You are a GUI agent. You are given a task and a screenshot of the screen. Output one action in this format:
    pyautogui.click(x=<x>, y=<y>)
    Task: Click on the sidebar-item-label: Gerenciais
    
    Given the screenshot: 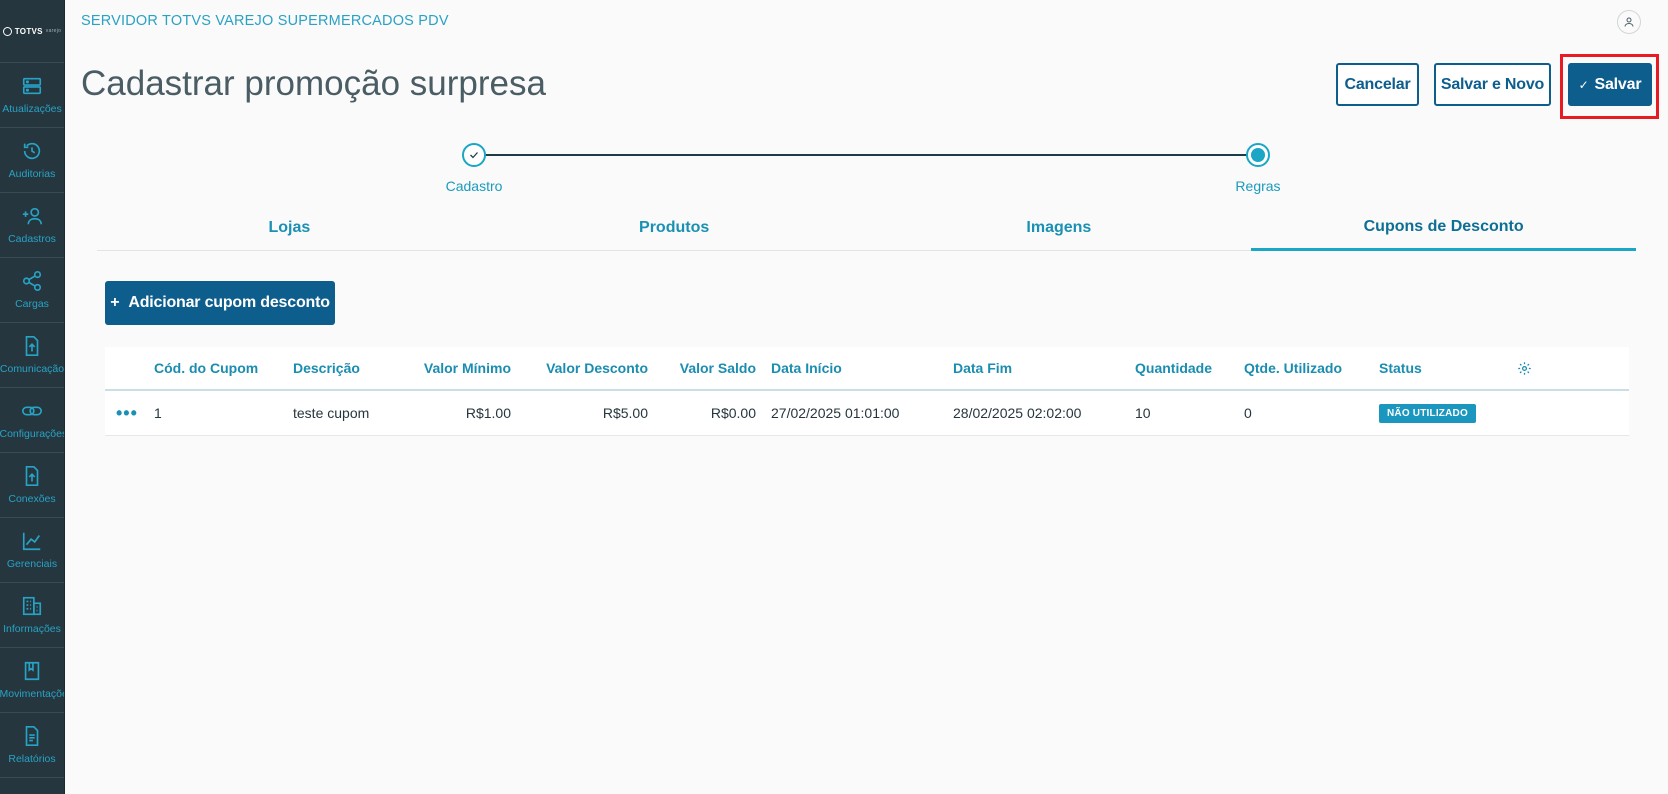 What is the action you would take?
    pyautogui.click(x=32, y=564)
    